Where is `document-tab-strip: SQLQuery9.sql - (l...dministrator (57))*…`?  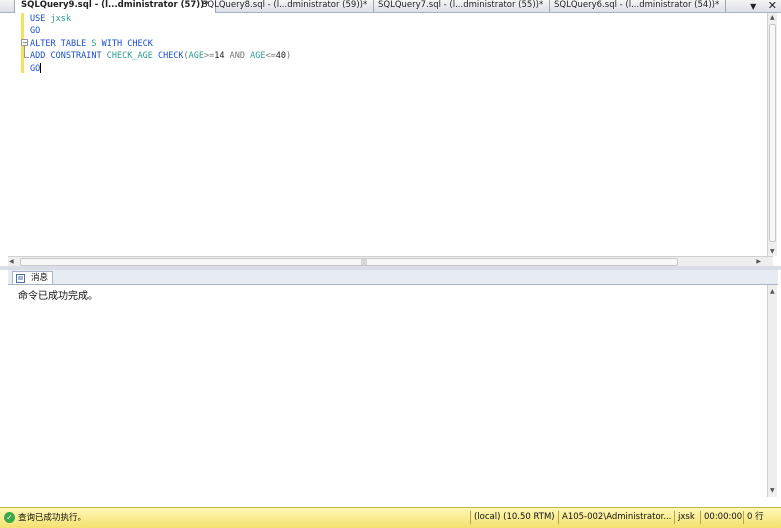
document-tab-strip: SQLQuery9.sql - (l...dministrator (57))*… is located at coordinates (390, 6).